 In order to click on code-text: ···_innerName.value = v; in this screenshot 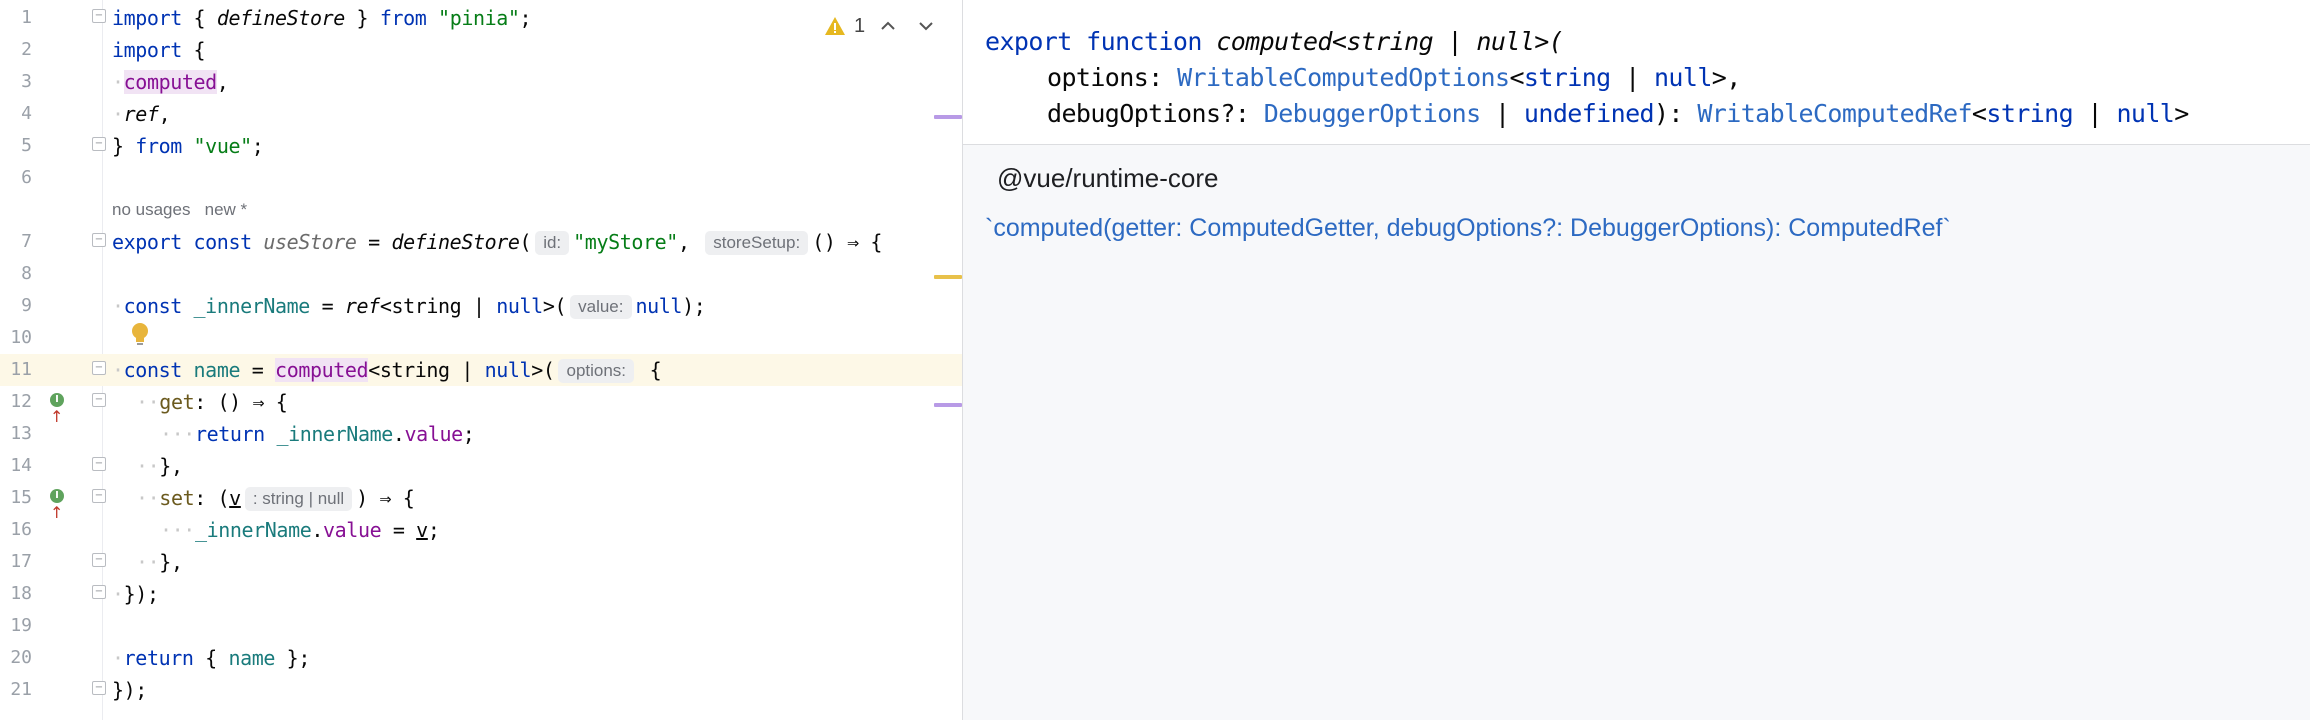, I will do `click(300, 530)`.